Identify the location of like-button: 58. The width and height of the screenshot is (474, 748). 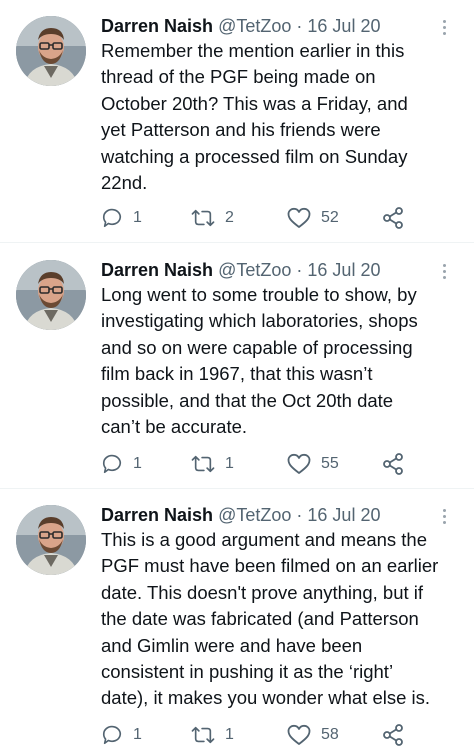
(313, 735).